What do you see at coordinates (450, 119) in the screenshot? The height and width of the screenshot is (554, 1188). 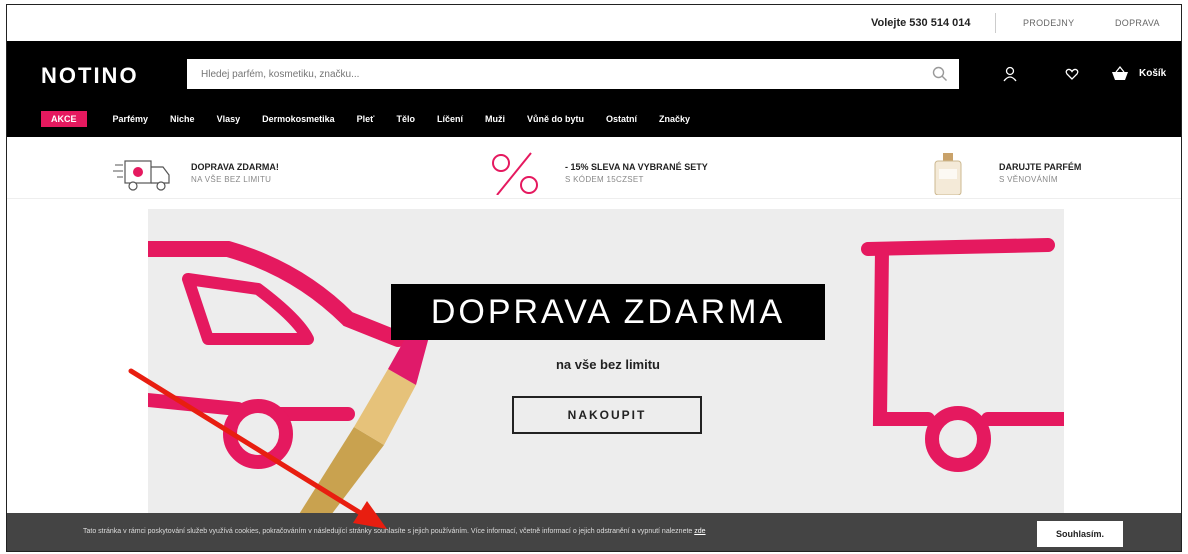 I see `nav-item-makeup: Líčení` at bounding box center [450, 119].